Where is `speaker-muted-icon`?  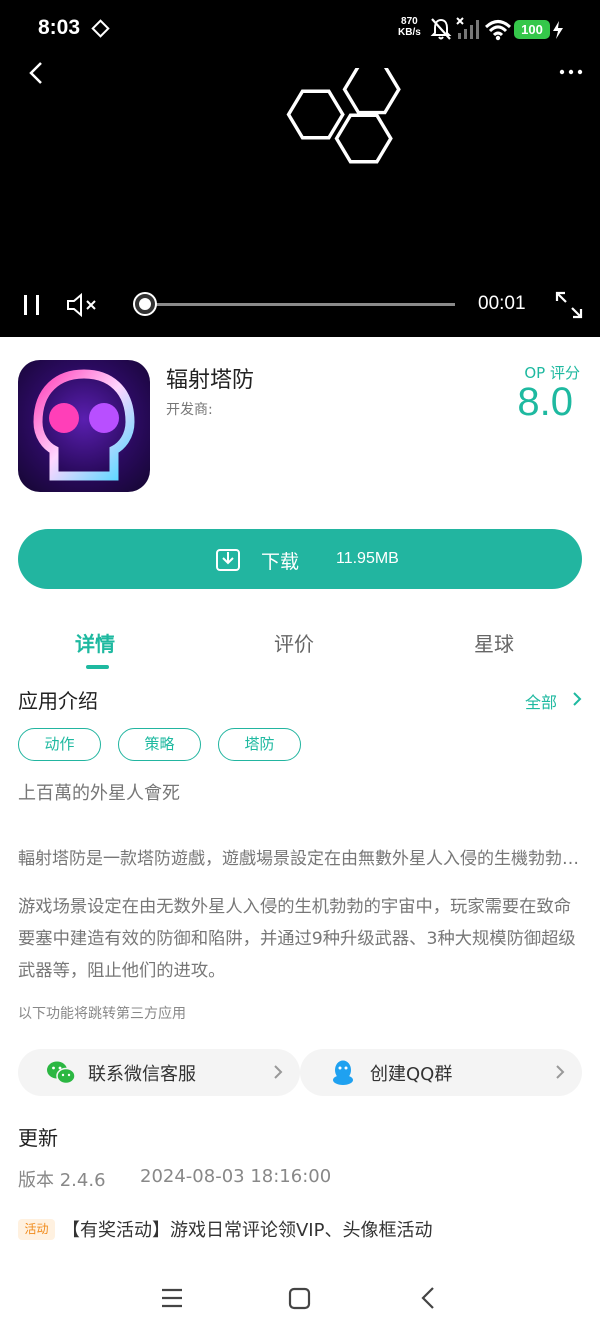
speaker-muted-icon is located at coordinates (83, 305).